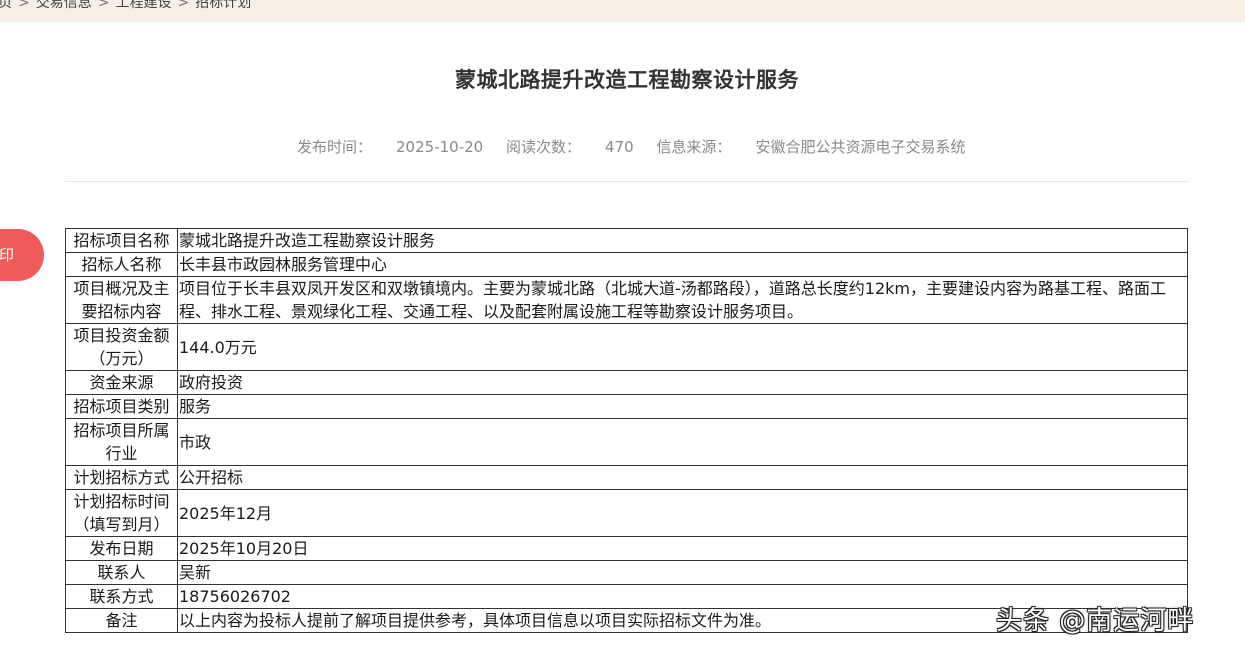 The height and width of the screenshot is (654, 1245). What do you see at coordinates (121, 264) in the screenshot?
I see `row-key-tenderer: 招标人名称` at bounding box center [121, 264].